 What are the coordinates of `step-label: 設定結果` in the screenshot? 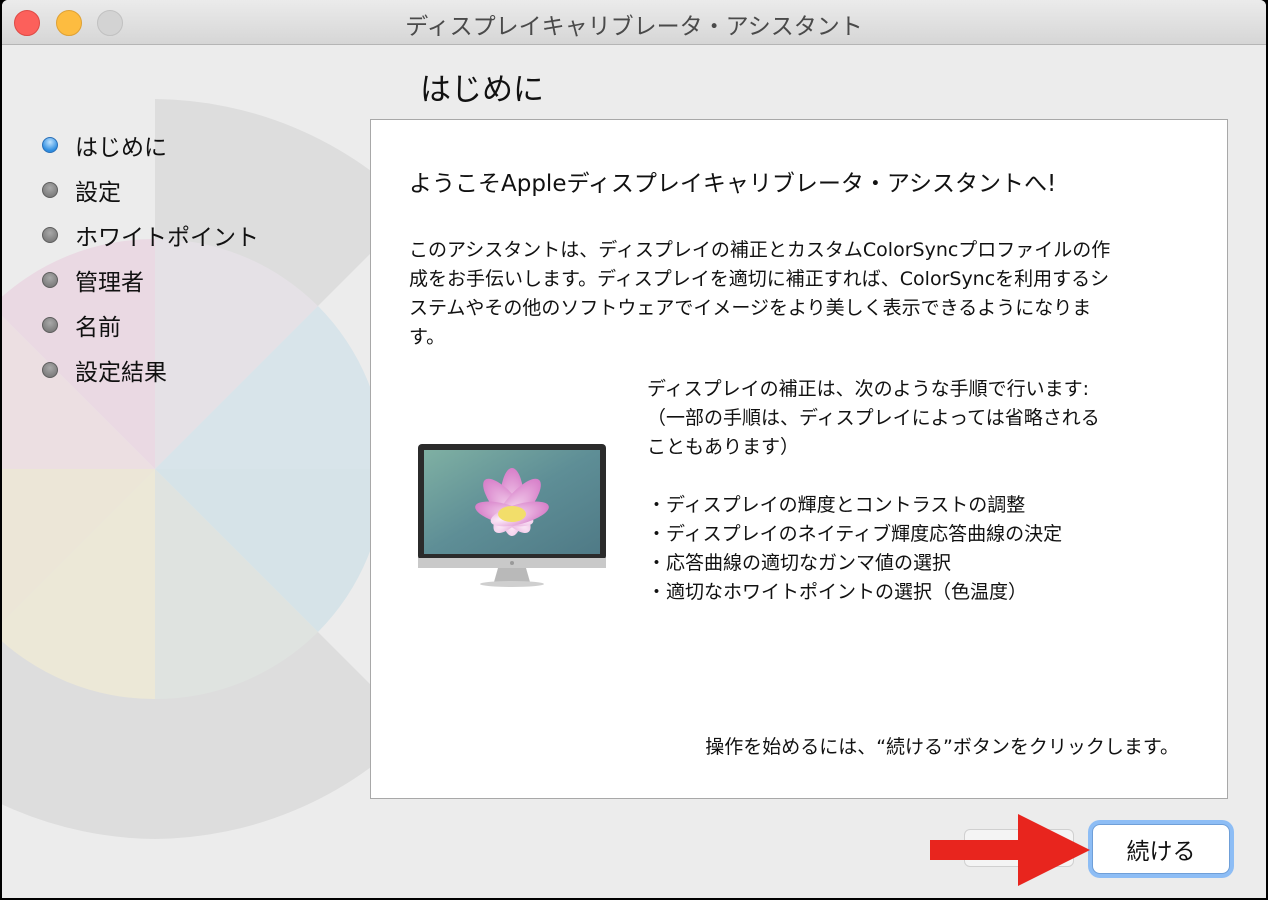 It's located at (121, 372).